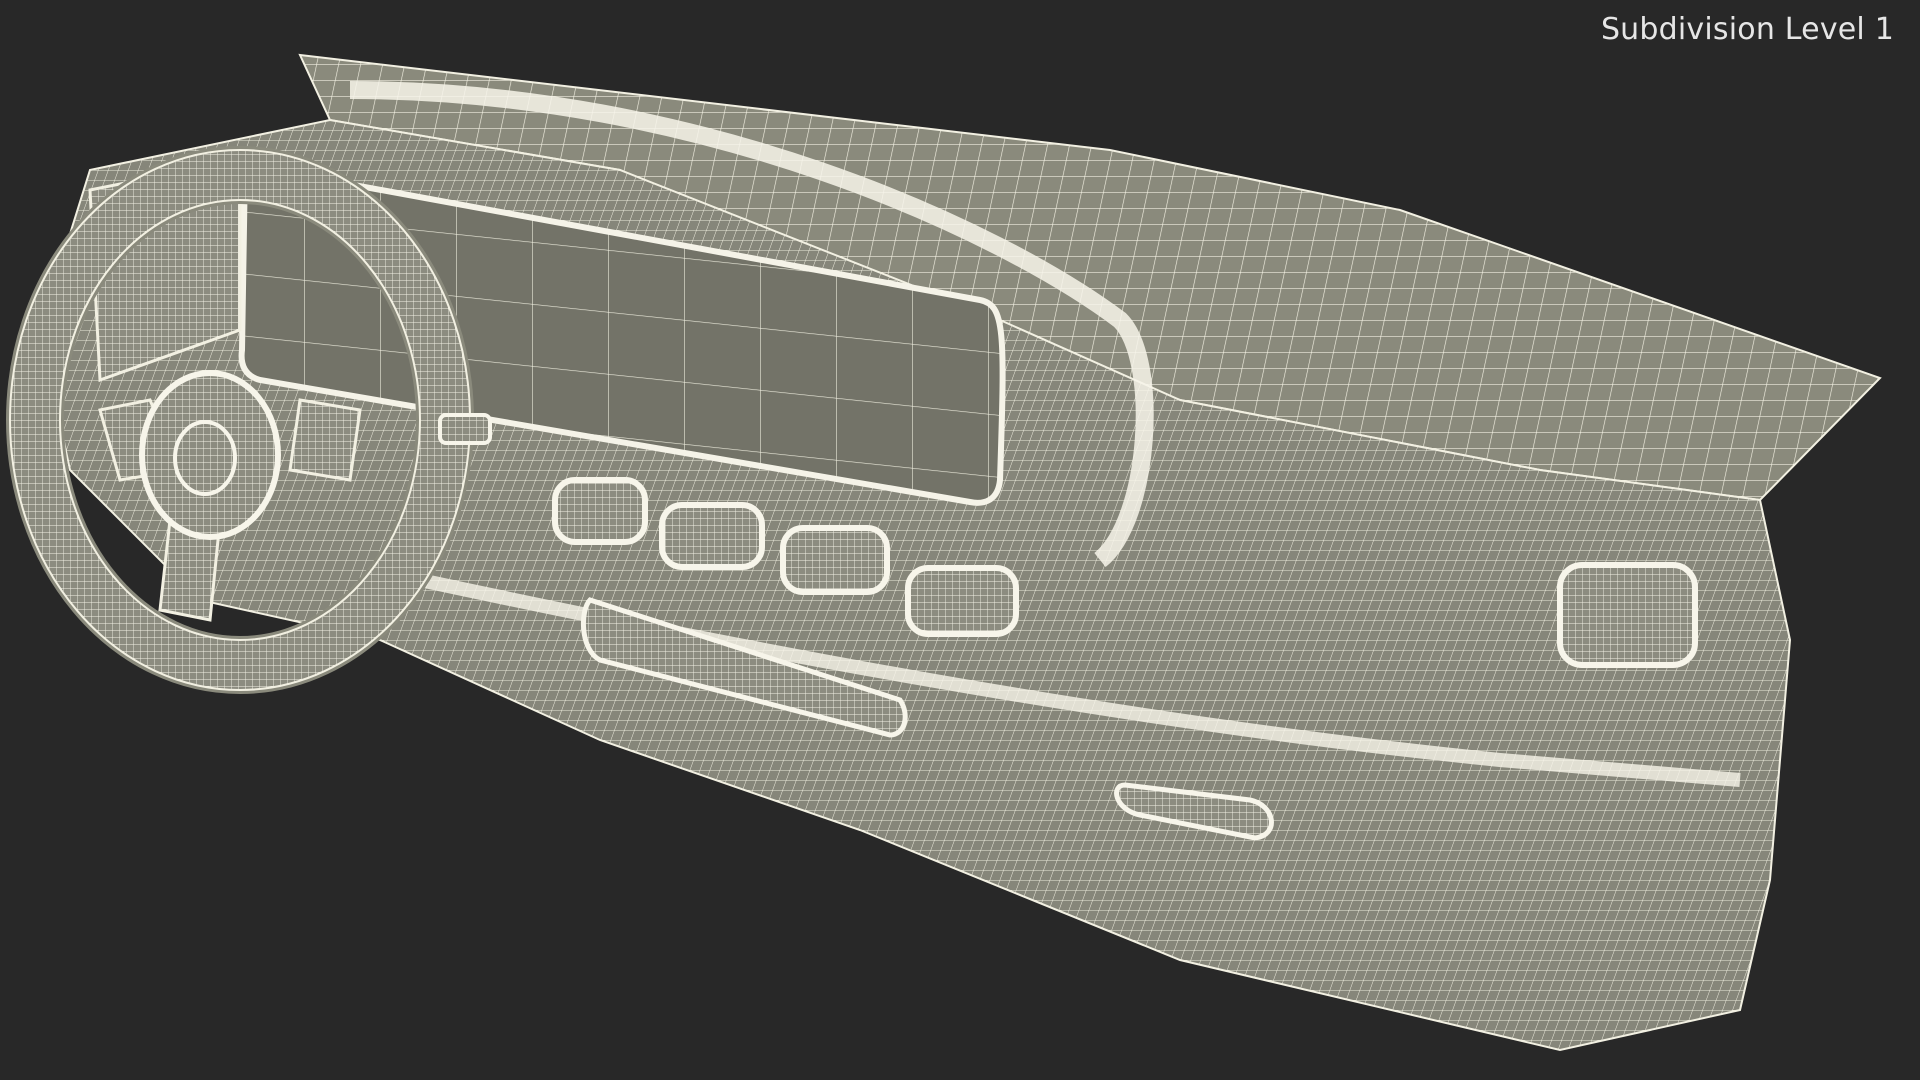 The height and width of the screenshot is (1080, 1920). What do you see at coordinates (1747, 29) in the screenshot?
I see `subdivision-level-label: Subdivision Level 1` at bounding box center [1747, 29].